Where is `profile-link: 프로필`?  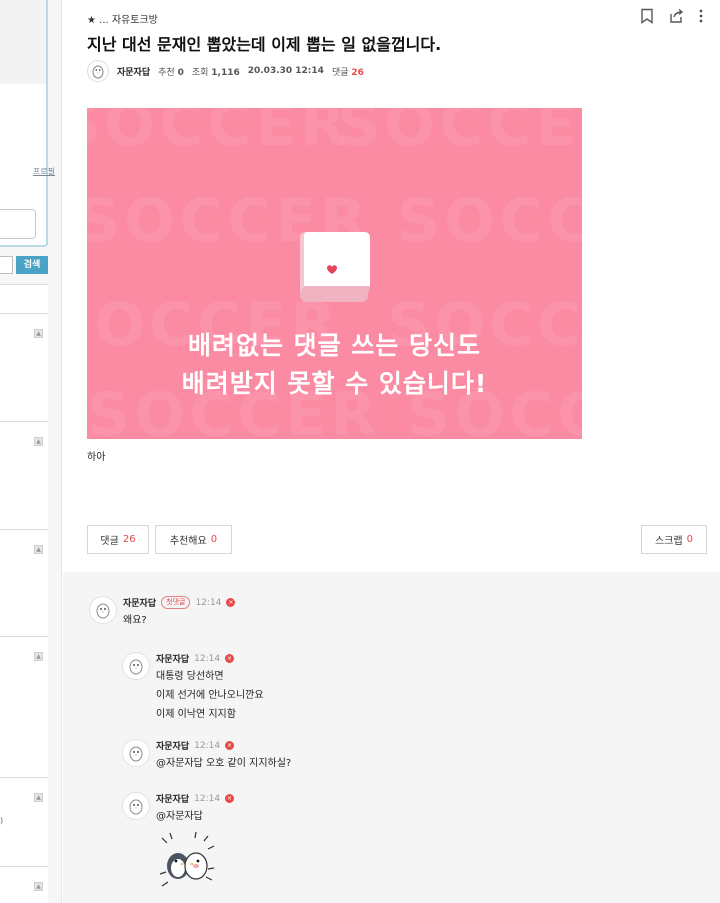
profile-link: 프로필 is located at coordinates (44, 171).